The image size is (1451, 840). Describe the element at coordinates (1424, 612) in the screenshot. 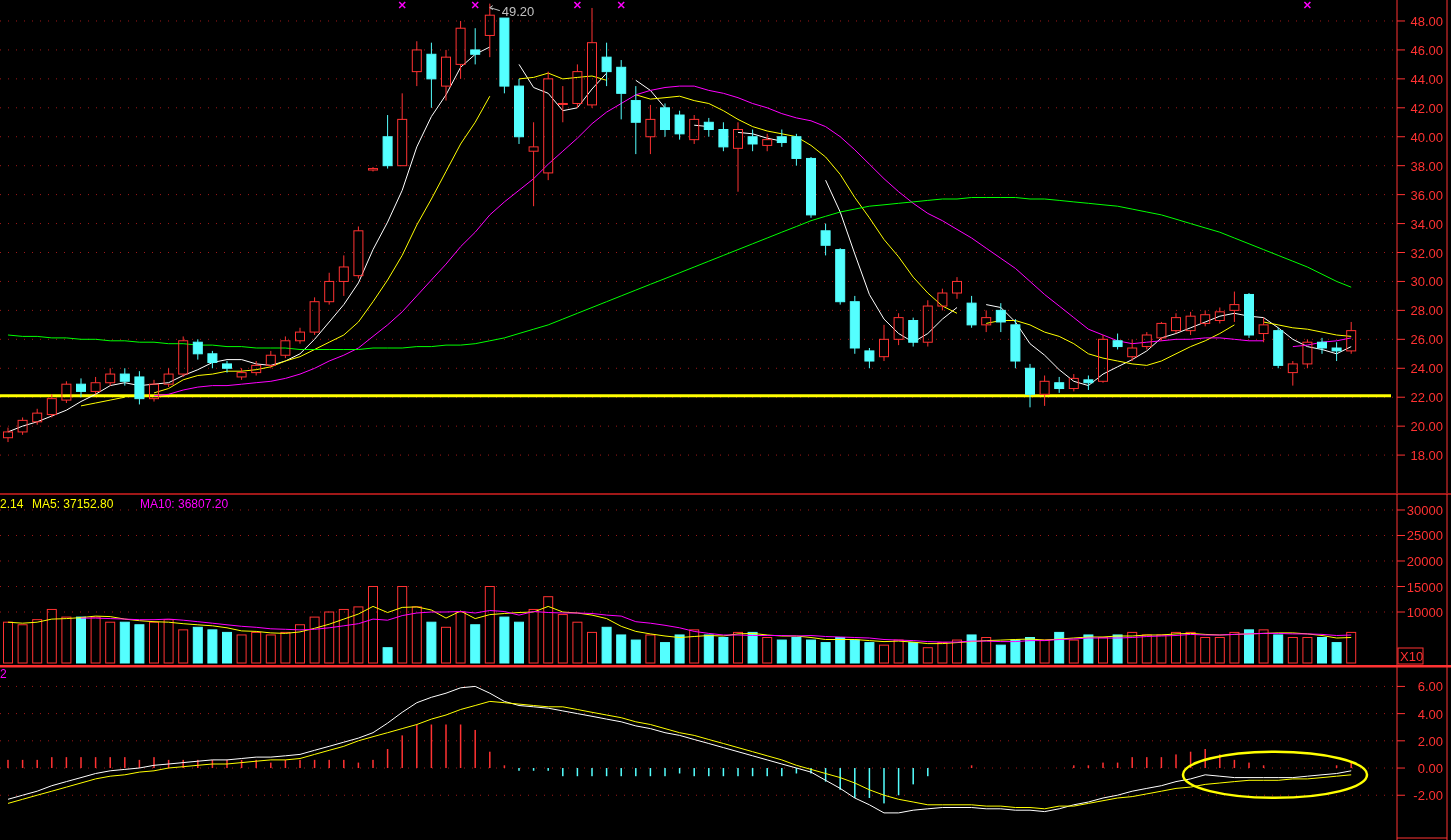

I see `axis-tick-label: 10000` at that location.